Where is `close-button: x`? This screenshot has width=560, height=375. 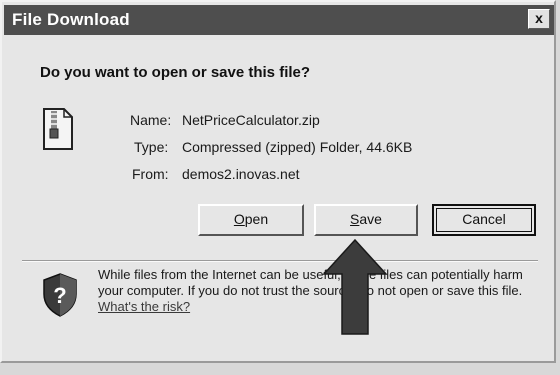
close-button: x is located at coordinates (539, 19).